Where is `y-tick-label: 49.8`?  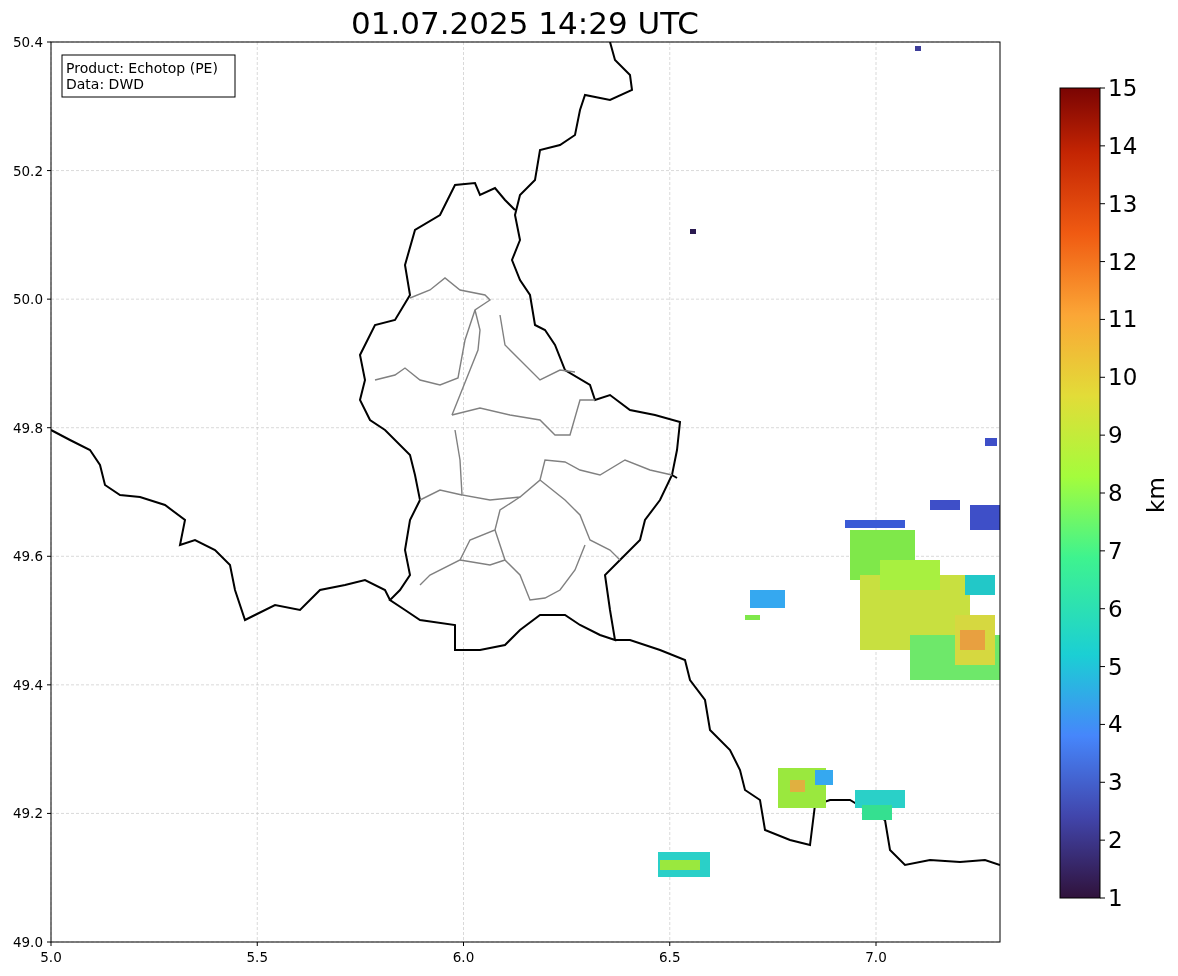
y-tick-label: 49.8 is located at coordinates (27, 427).